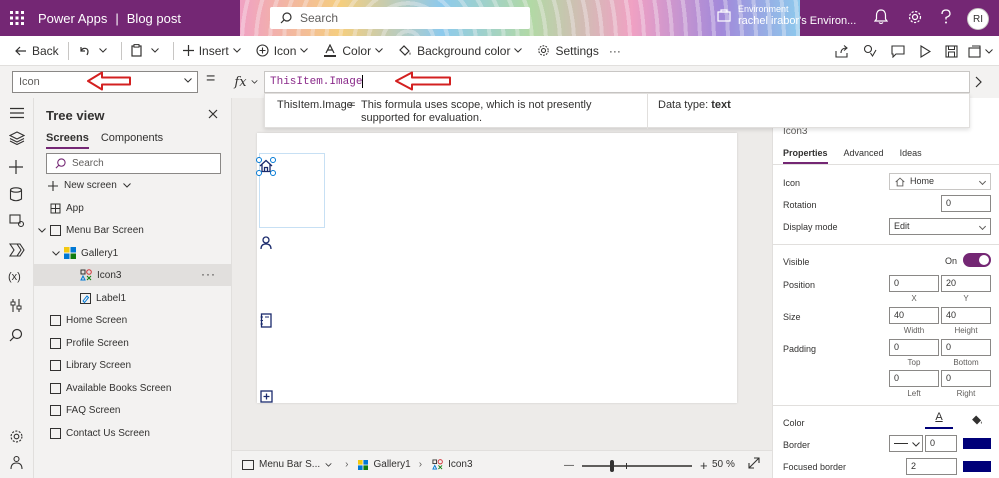  What do you see at coordinates (615, 51) in the screenshot?
I see `more-commands-button: ···` at bounding box center [615, 51].